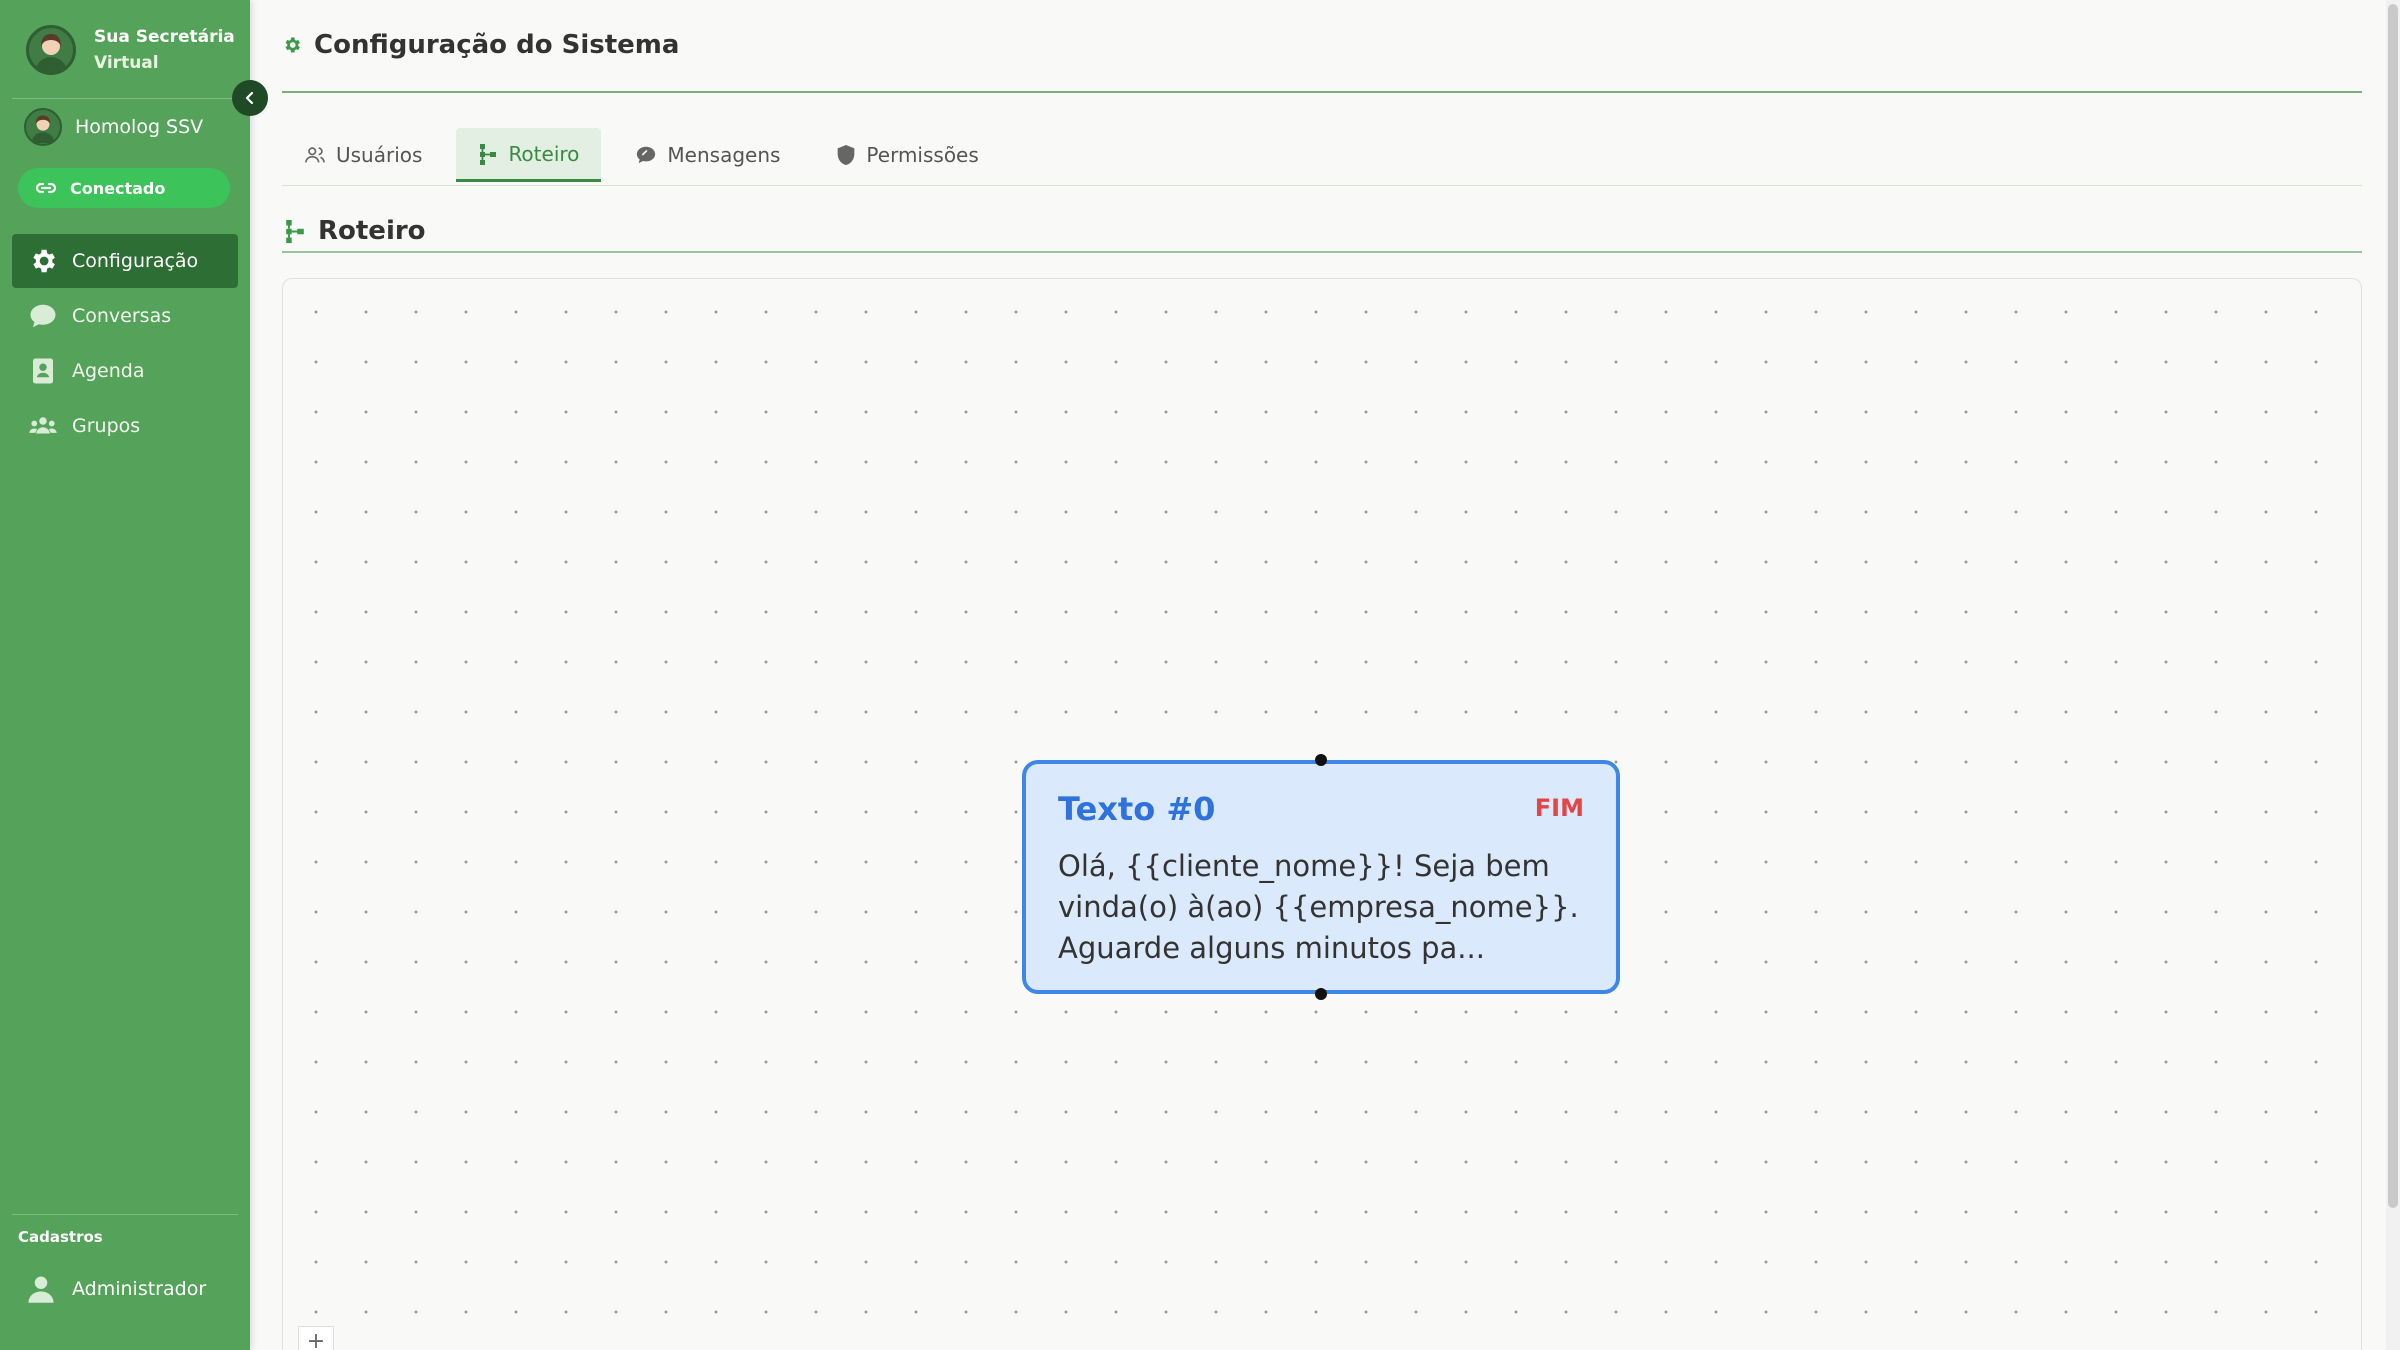  Describe the element at coordinates (1321, 760) in the screenshot. I see `node-input-handle` at that location.